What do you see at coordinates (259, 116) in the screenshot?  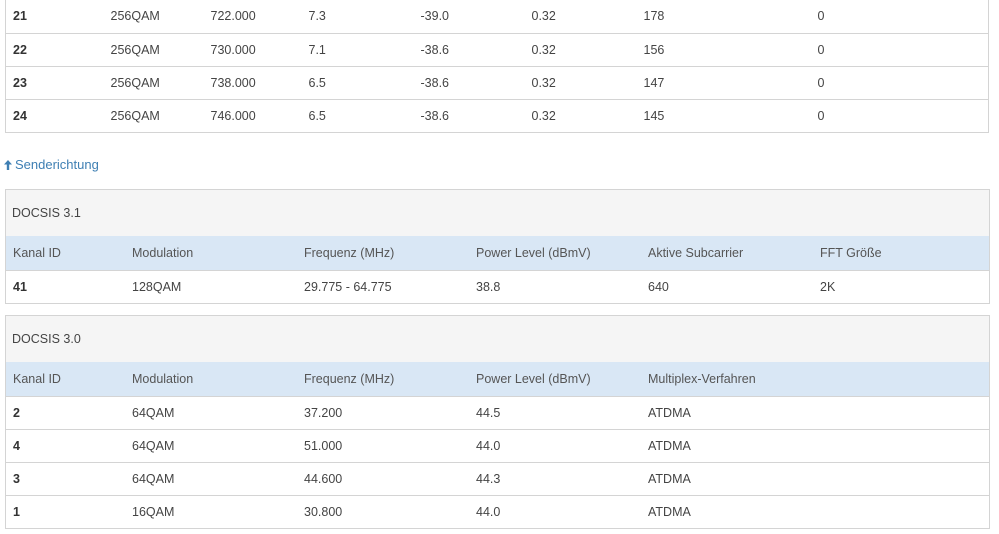 I see `frequency-cell: 746.000` at bounding box center [259, 116].